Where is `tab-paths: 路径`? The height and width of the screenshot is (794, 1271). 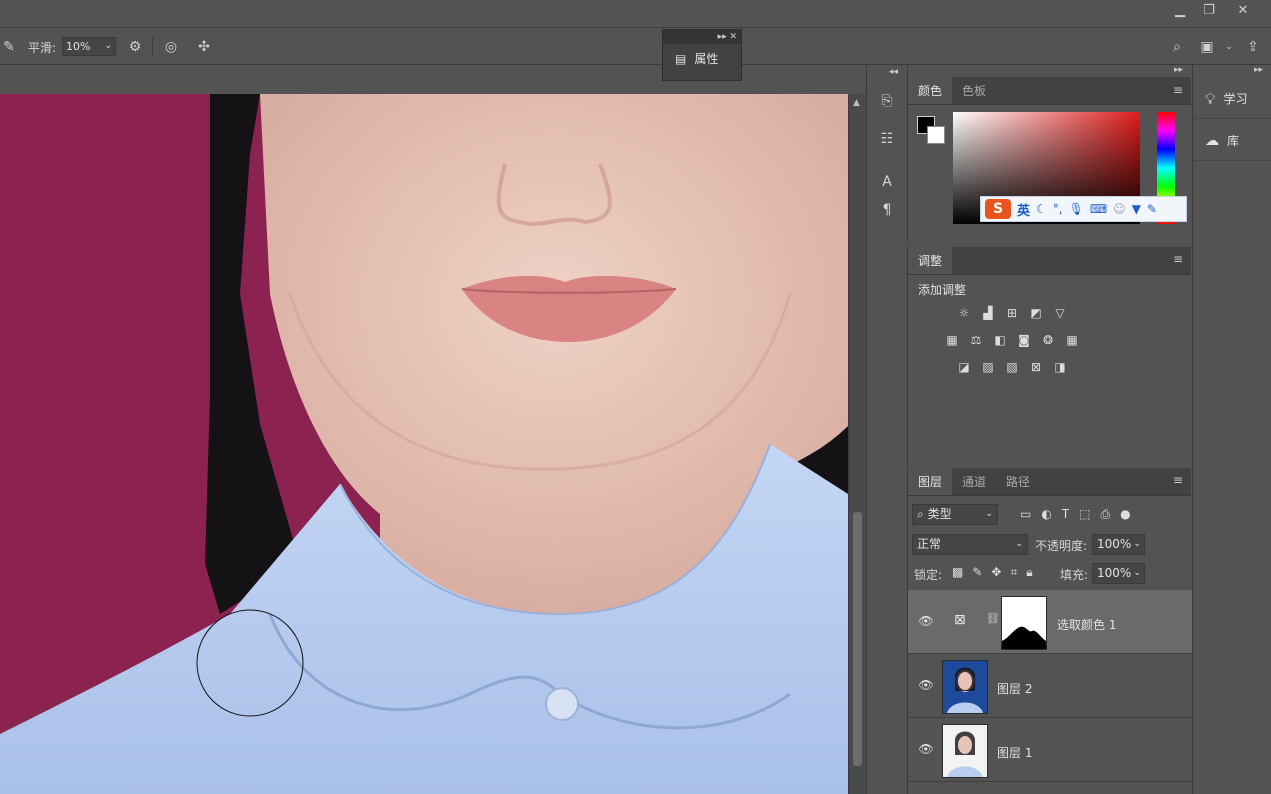
tab-paths: 路径 is located at coordinates (1018, 481).